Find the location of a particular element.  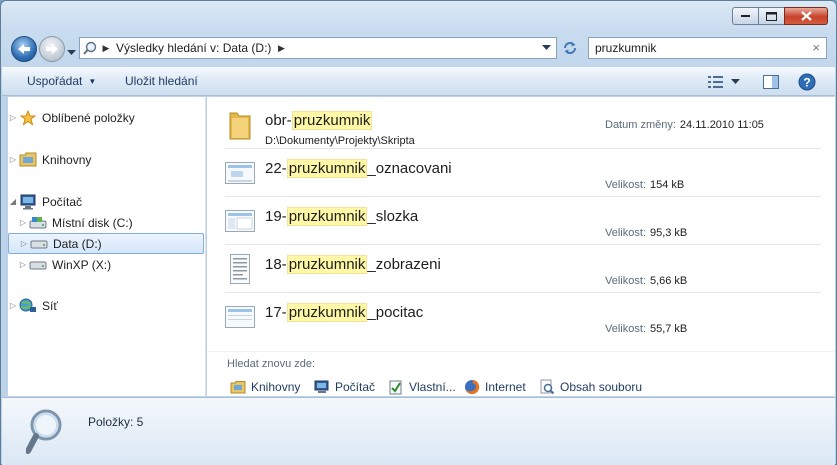

tree-label: Data (D:) is located at coordinates (77, 244).